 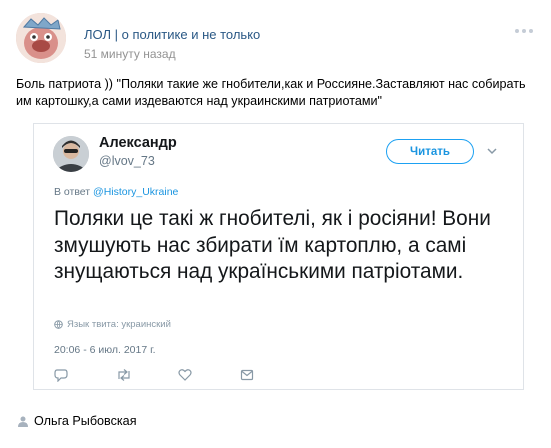 I want to click on post-author-link: ЛОЛ | о политике и не только, so click(x=172, y=34).